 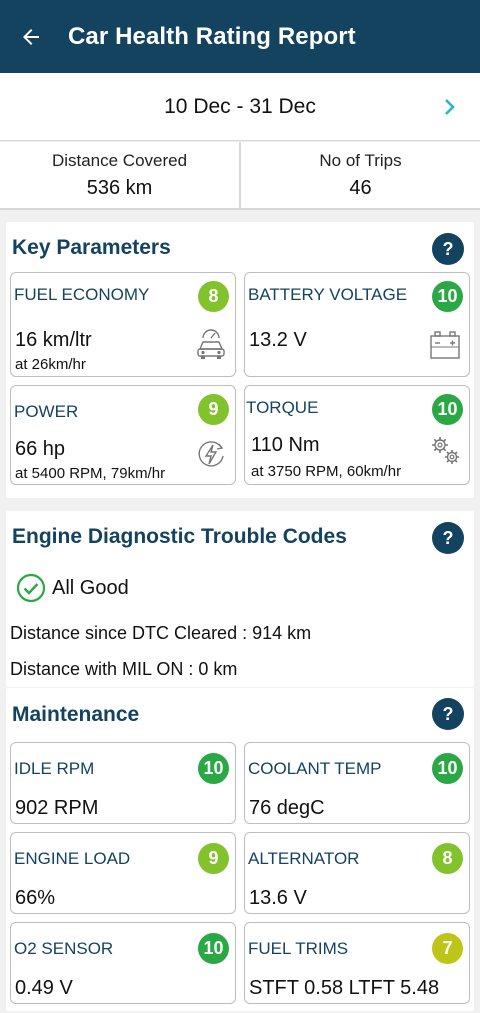 I want to click on distance-value: 536 km, so click(x=119, y=187).